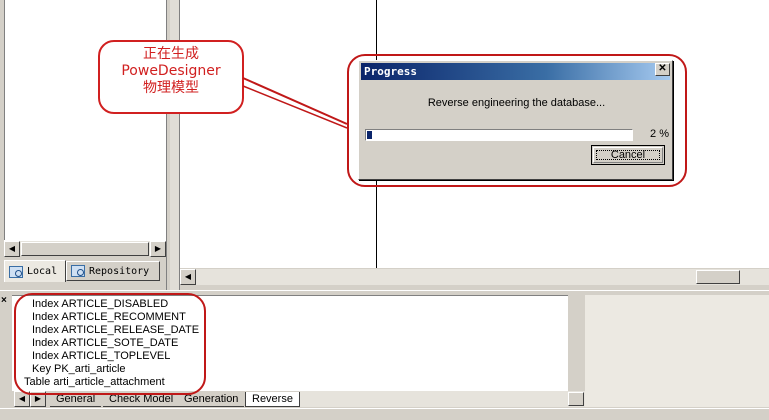  What do you see at coordinates (110, 344) in the screenshot?
I see `annotation-ring-output` at bounding box center [110, 344].